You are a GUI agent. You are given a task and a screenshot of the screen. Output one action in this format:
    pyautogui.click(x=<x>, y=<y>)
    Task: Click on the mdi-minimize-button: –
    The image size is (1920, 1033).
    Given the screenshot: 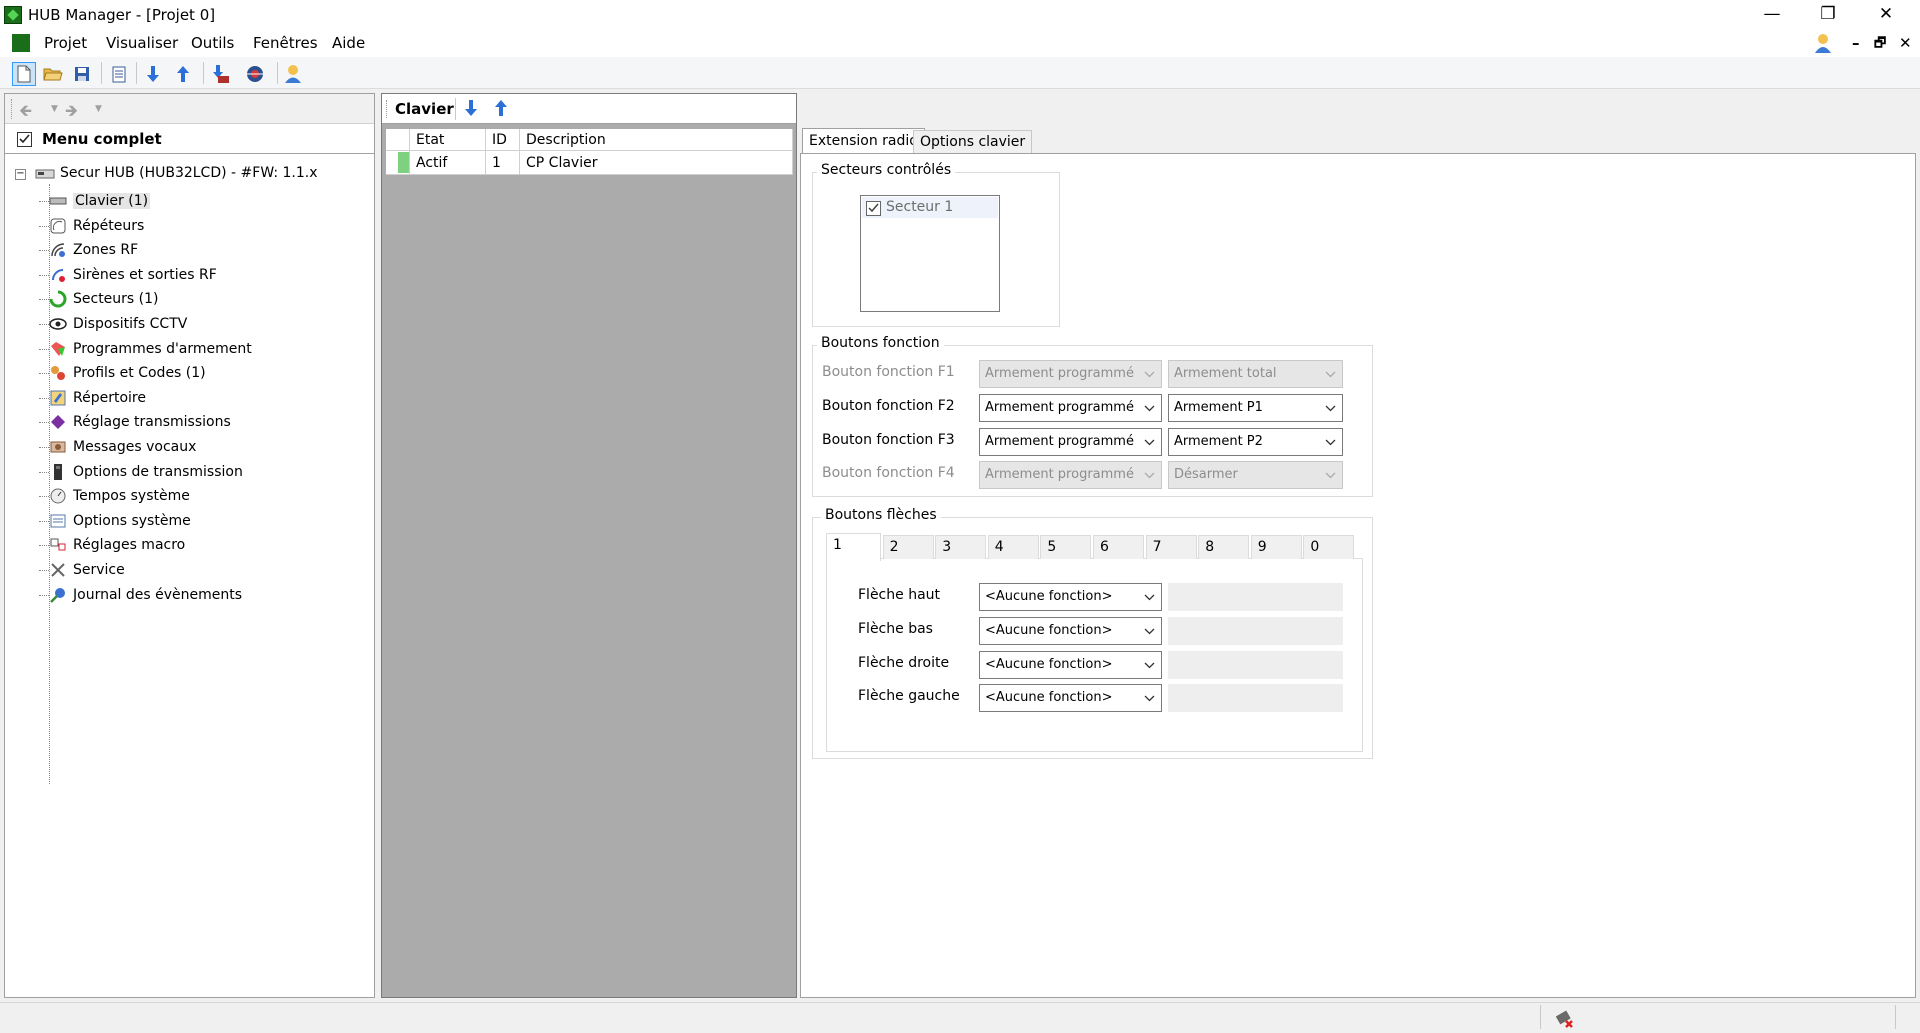 What is the action you would take?
    pyautogui.click(x=1856, y=43)
    